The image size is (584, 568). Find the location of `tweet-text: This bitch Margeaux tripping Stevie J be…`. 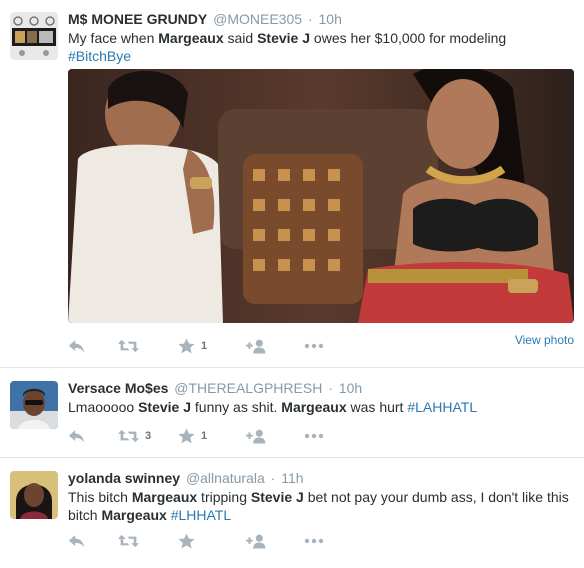

tweet-text: This bitch Margeaux tripping Stevie J be… is located at coordinates (322, 506).